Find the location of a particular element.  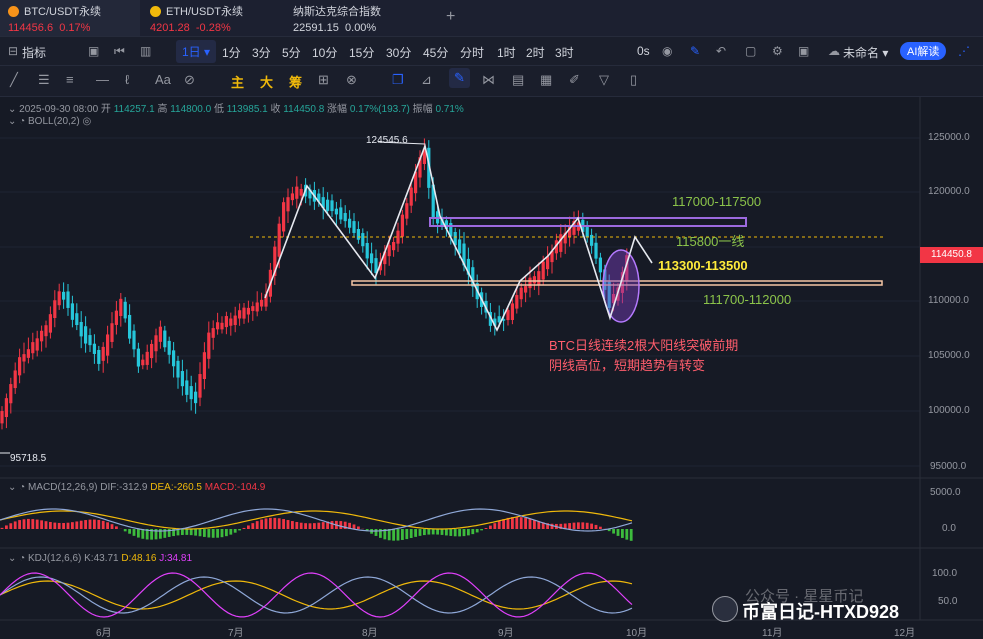

macd-value: MACD:-104.9 is located at coordinates (235, 487).